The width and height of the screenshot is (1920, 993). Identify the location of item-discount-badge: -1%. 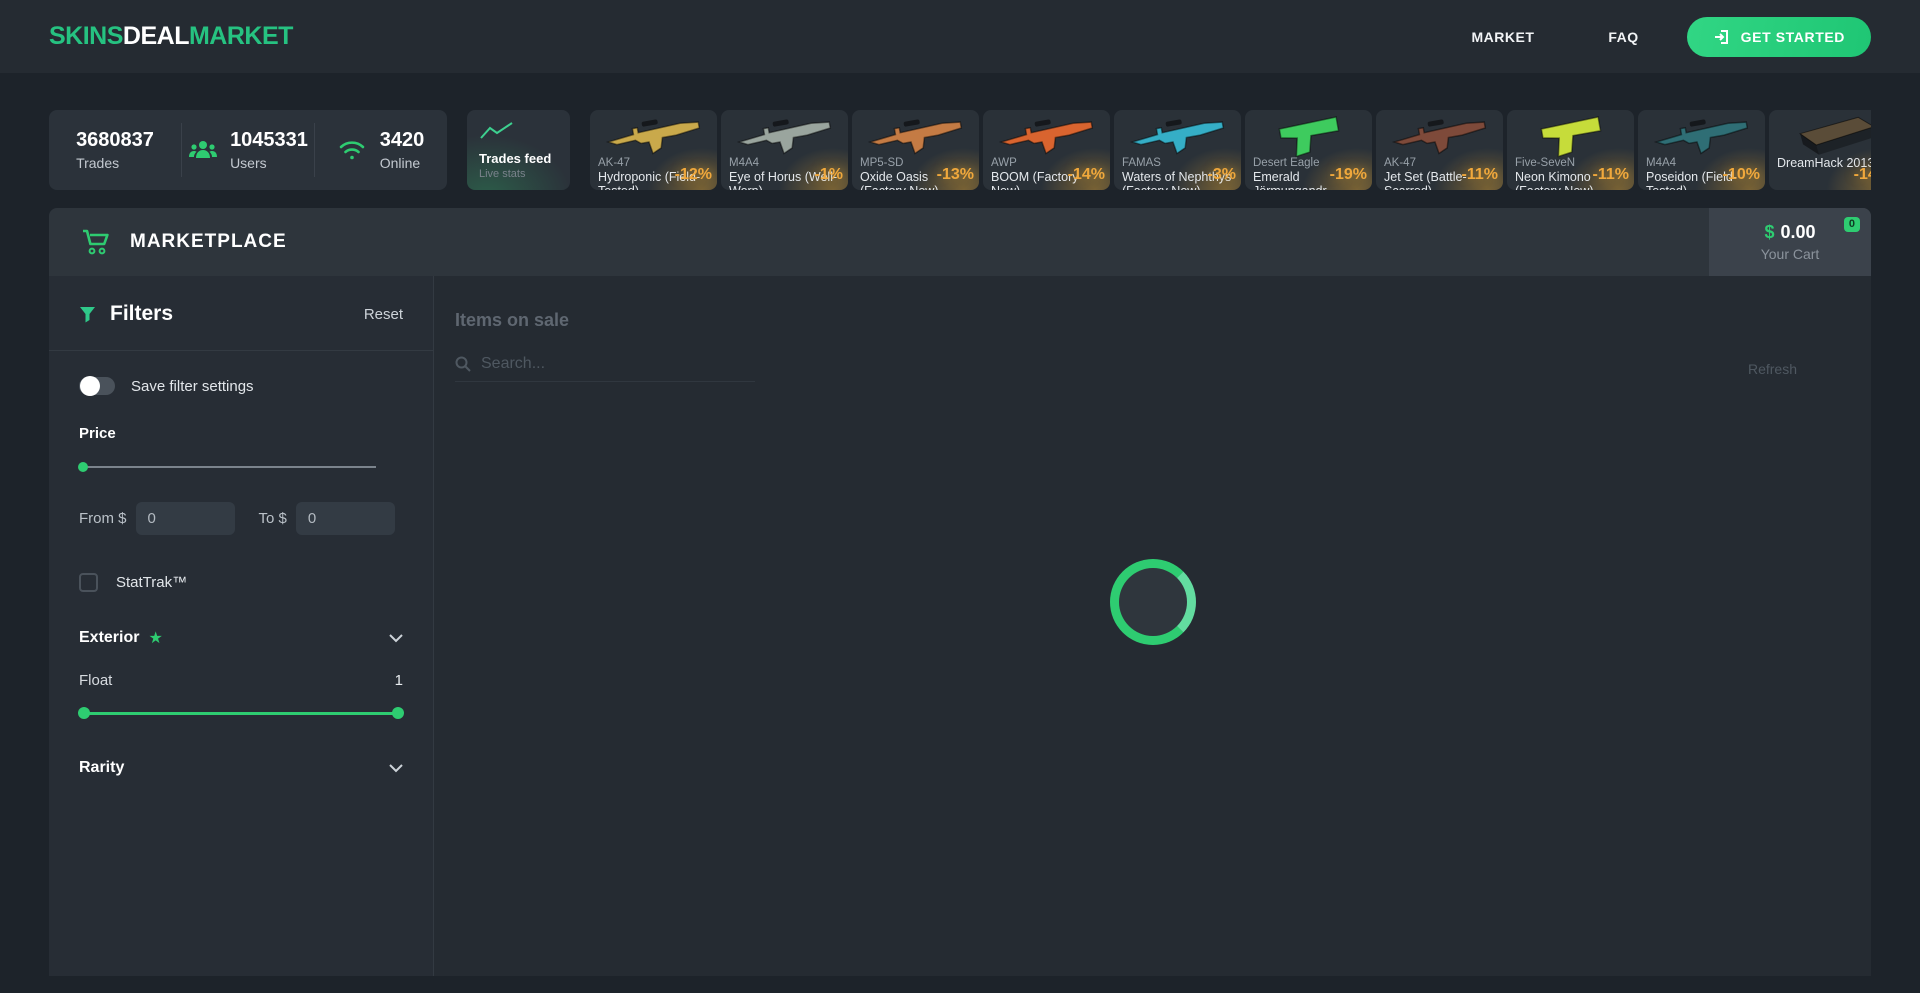
(828, 174).